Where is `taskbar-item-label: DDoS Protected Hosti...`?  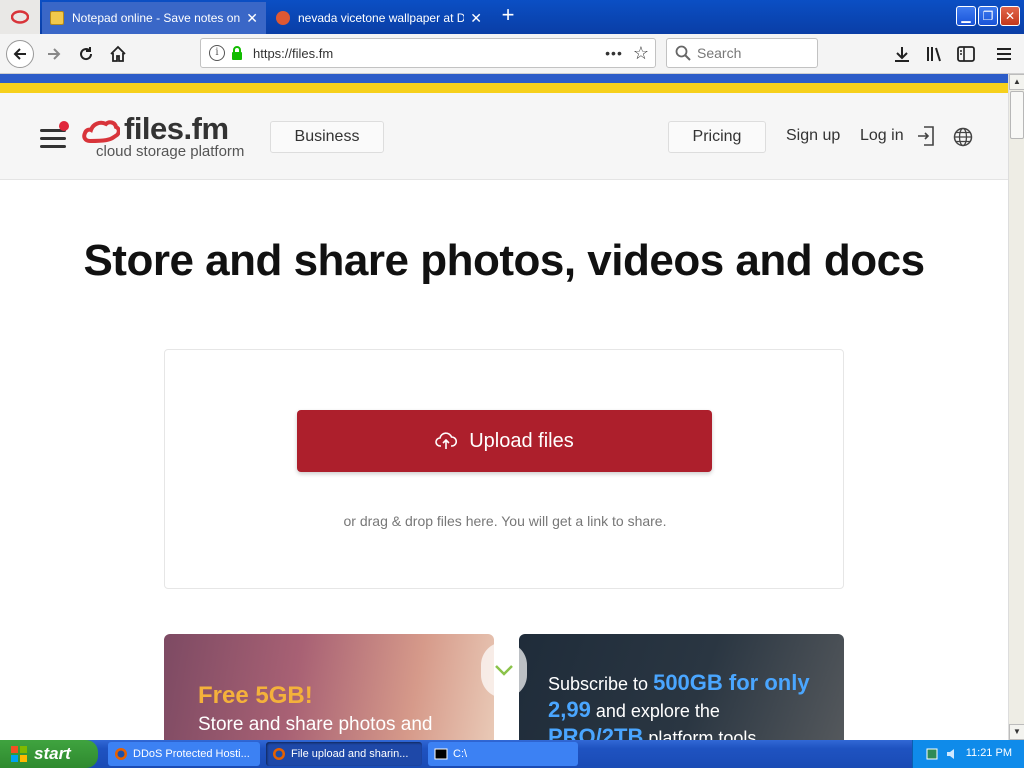
taskbar-item-label: DDoS Protected Hosti... is located at coordinates (191, 754).